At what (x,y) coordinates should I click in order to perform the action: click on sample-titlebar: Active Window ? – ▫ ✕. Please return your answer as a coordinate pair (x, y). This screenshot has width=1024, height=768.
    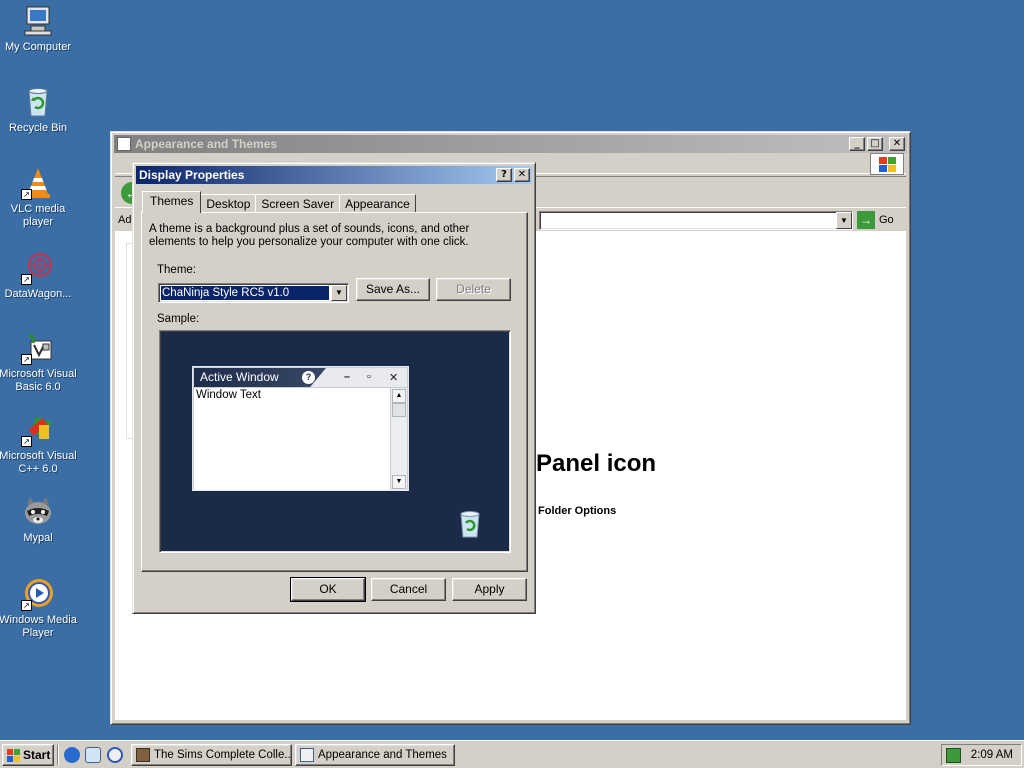
    Looking at the image, I should click on (300, 377).